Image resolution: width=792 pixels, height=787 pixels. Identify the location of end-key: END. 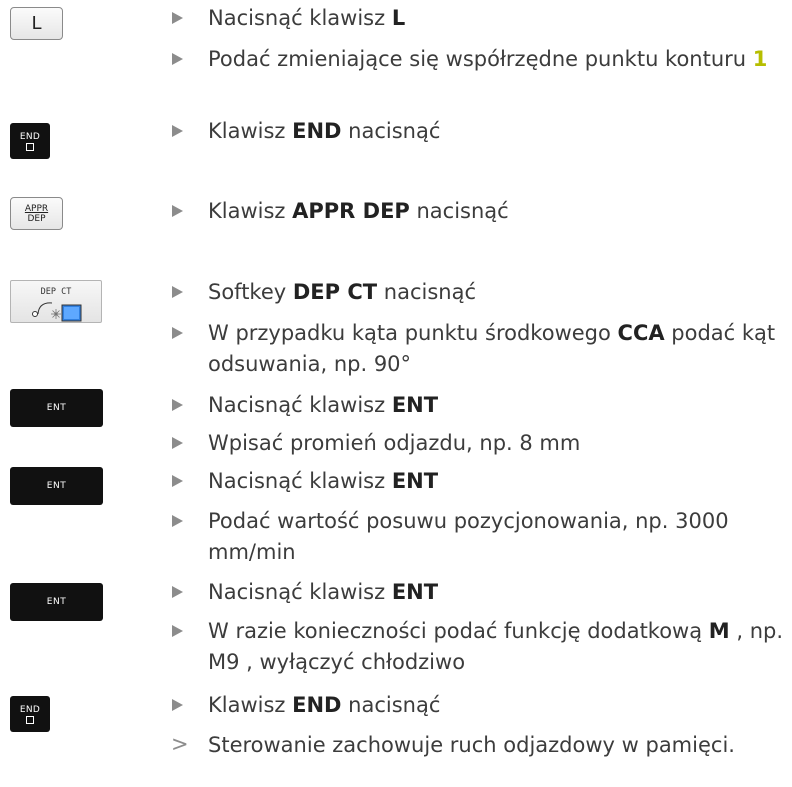
(30, 141).